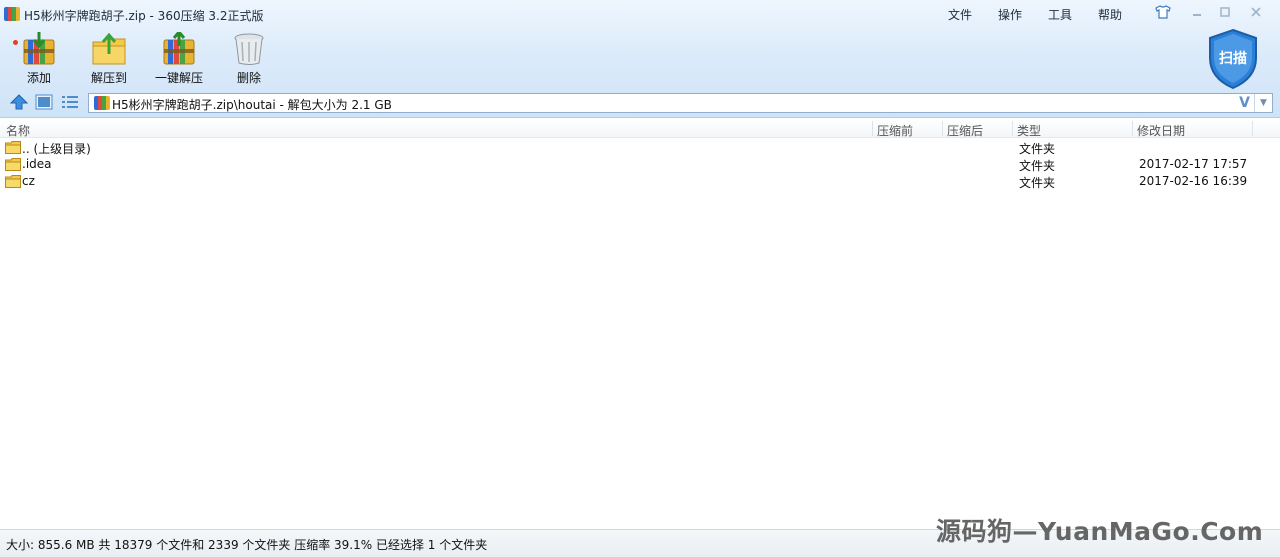  What do you see at coordinates (895, 130) in the screenshot?
I see `column-before-size: 压缩前` at bounding box center [895, 130].